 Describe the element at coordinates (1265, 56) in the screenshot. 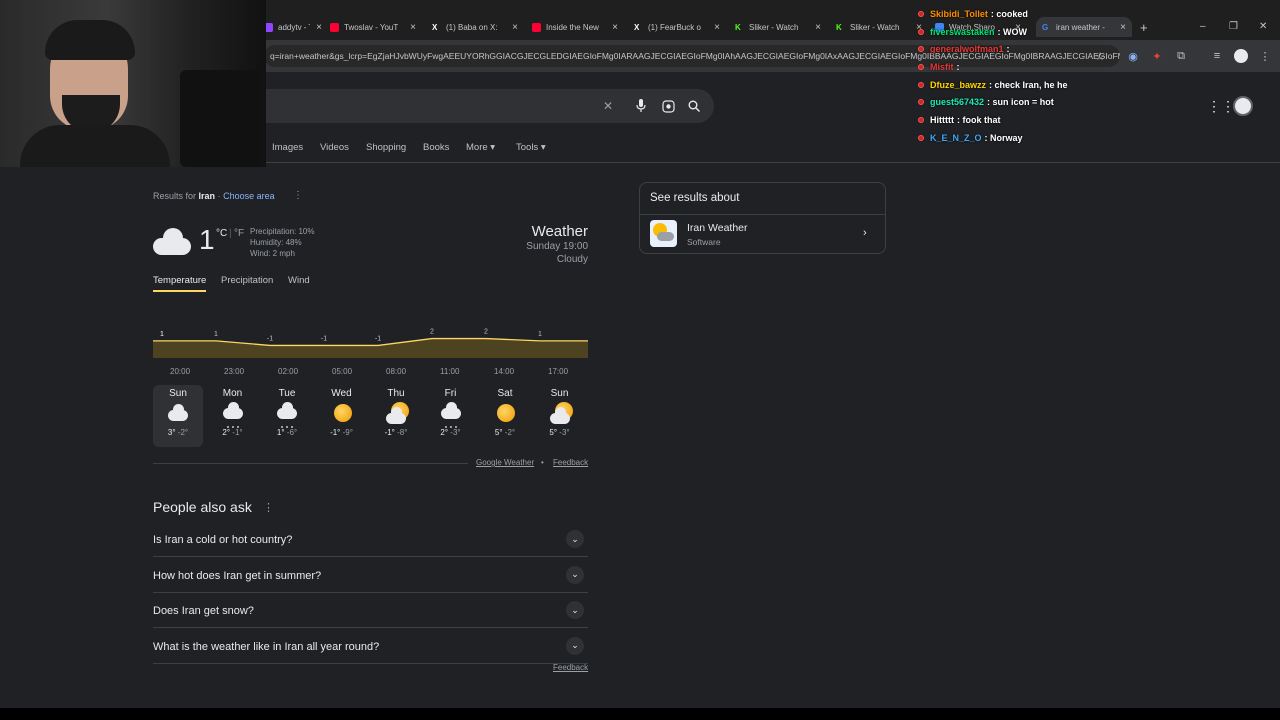

I see `menu-kebab-icon: ⋮` at that location.